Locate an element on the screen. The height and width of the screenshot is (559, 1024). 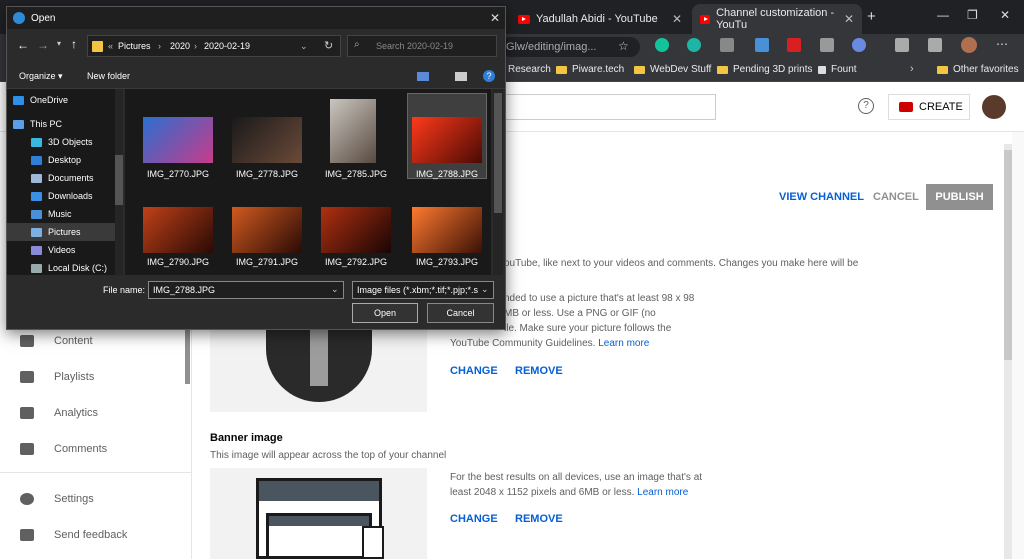
tree-item-onedrive: OneDrive is located at coordinates (40, 100).